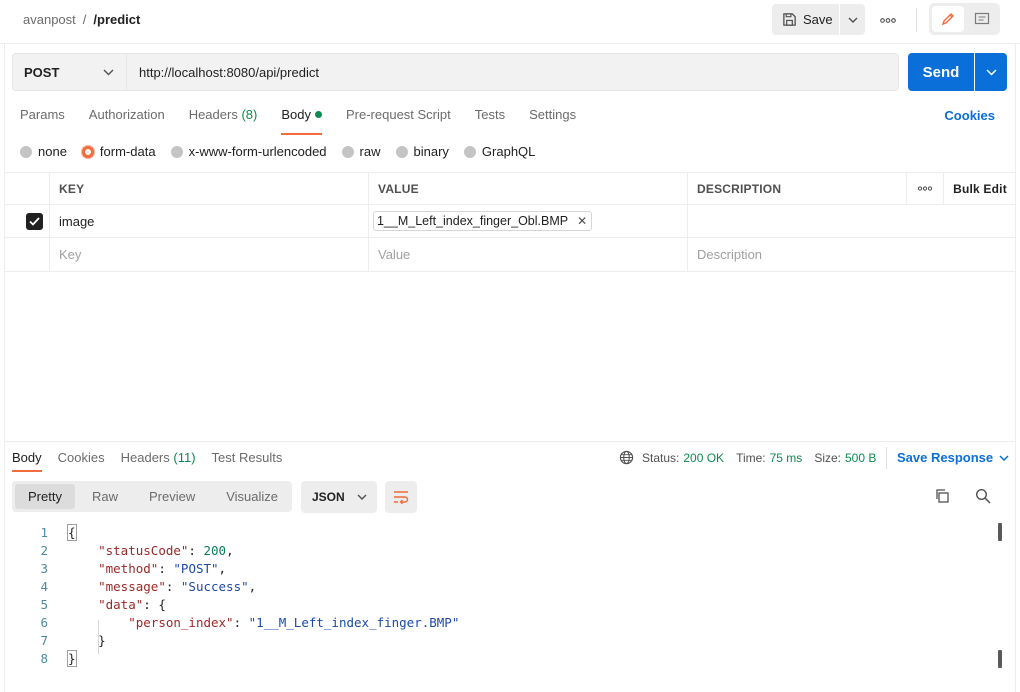 The height and width of the screenshot is (692, 1020). I want to click on value-field: 1__M_Left_index_finger_Obl.BMP ✕, so click(527, 221).